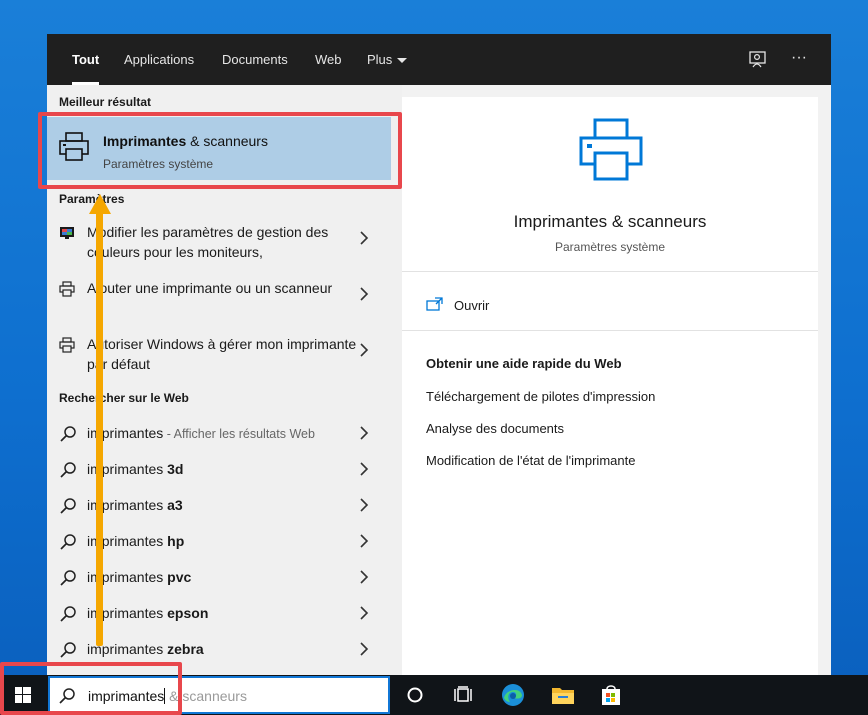 The image size is (868, 715). I want to click on web-suggestion-label: imprimantes zebra, so click(145, 649).